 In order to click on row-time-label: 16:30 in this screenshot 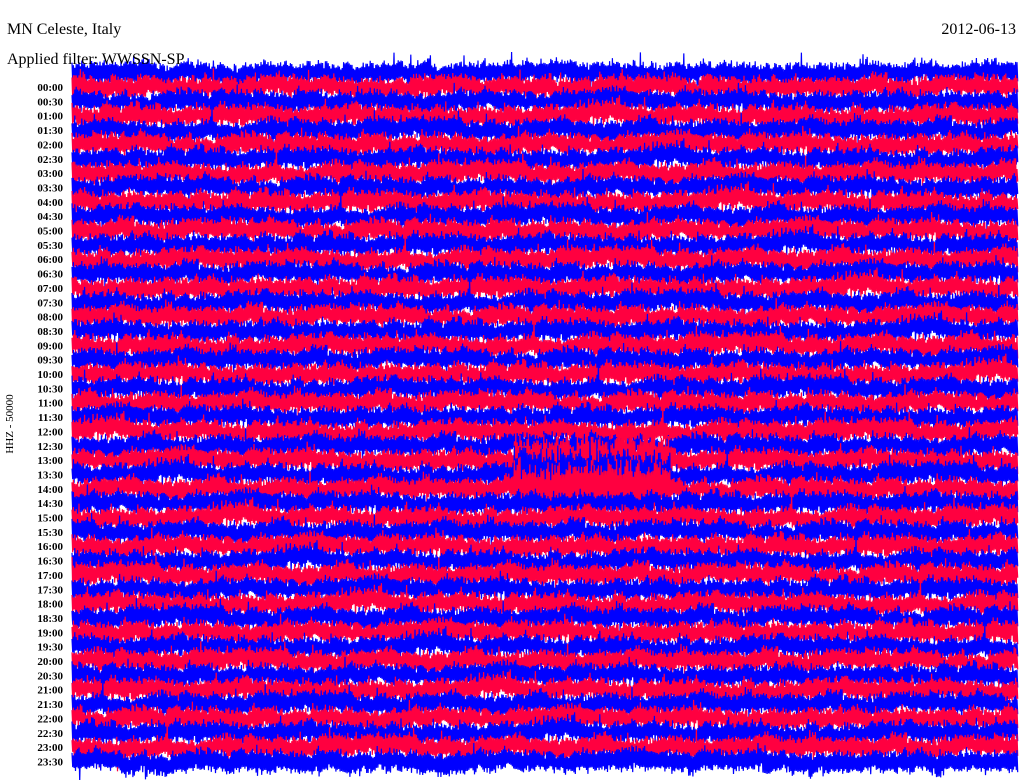, I will do `click(50, 562)`.